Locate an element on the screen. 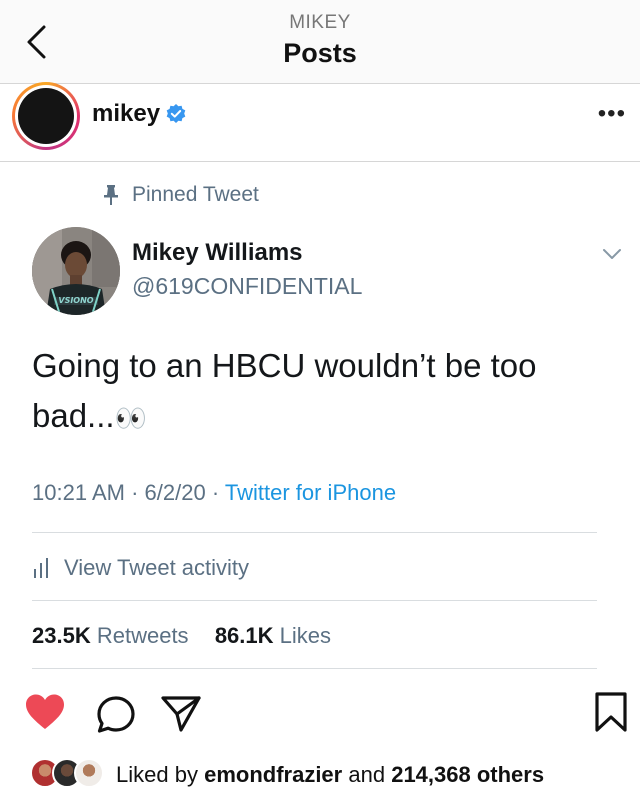  liker-avatar is located at coordinates (89, 773).